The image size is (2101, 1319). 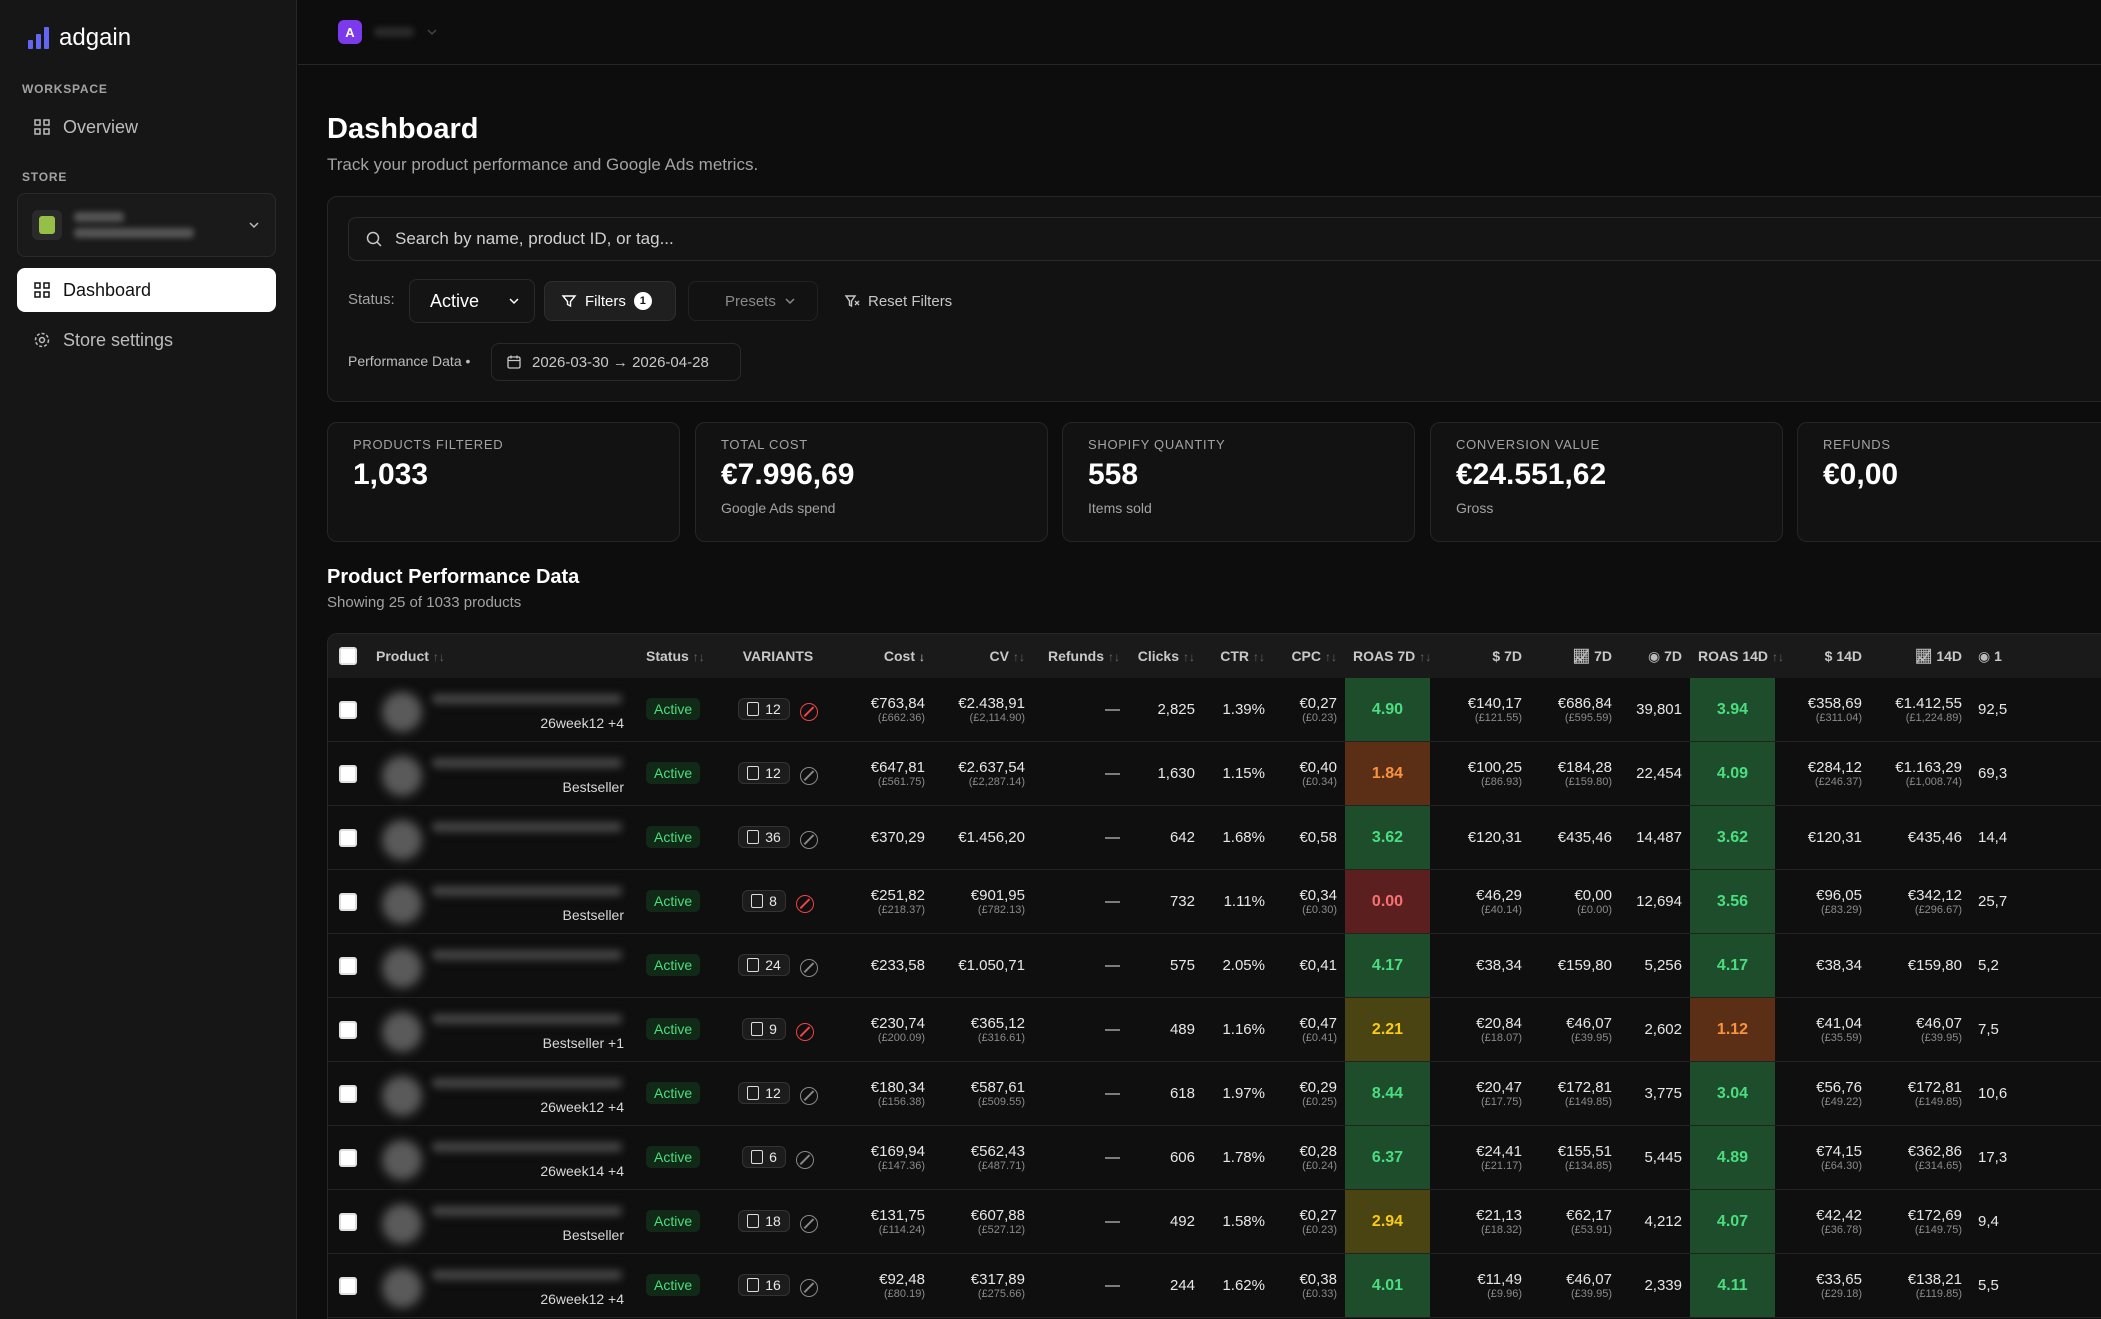 What do you see at coordinates (788, 474) in the screenshot?
I see `stat-value: €7.996,69` at bounding box center [788, 474].